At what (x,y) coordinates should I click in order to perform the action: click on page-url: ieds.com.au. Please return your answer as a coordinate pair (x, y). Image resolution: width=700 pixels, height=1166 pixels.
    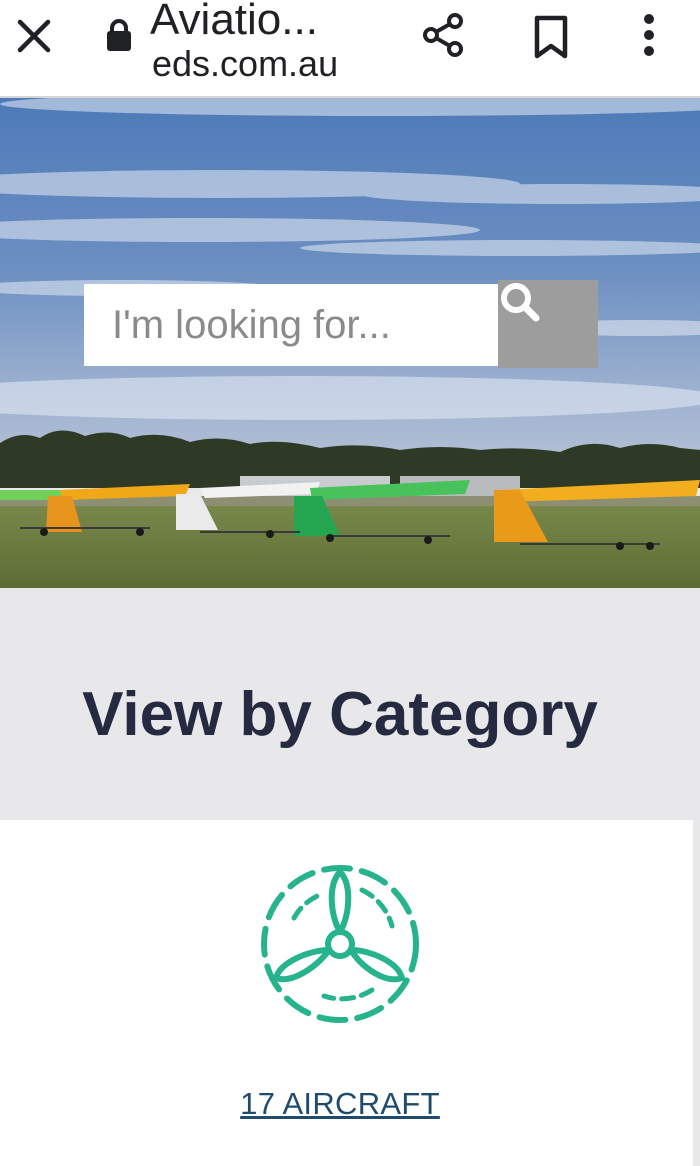
    Looking at the image, I should click on (244, 63).